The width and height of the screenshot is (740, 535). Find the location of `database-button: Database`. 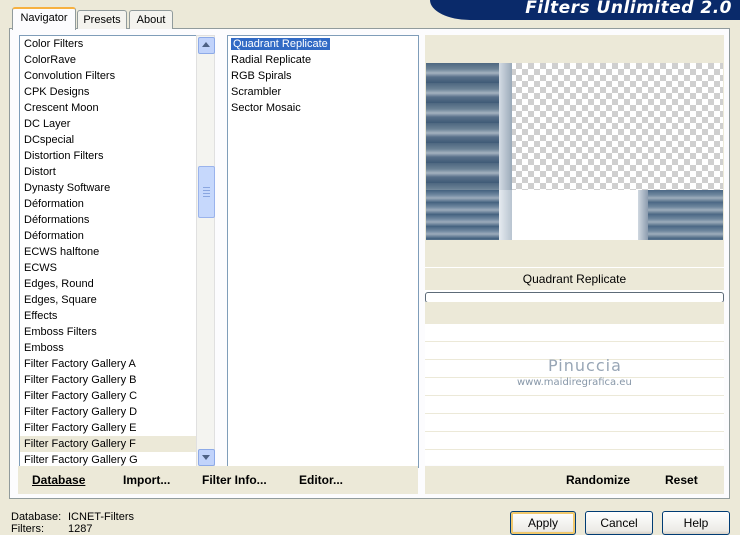

database-button: Database is located at coordinates (58, 480).